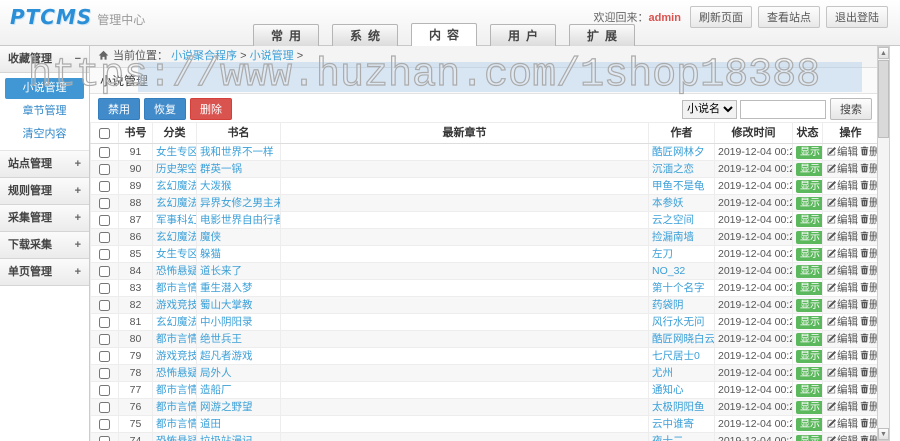  What do you see at coordinates (883, 53) in the screenshot?
I see `scroll-up-arrow-icon: ▲` at bounding box center [883, 53].